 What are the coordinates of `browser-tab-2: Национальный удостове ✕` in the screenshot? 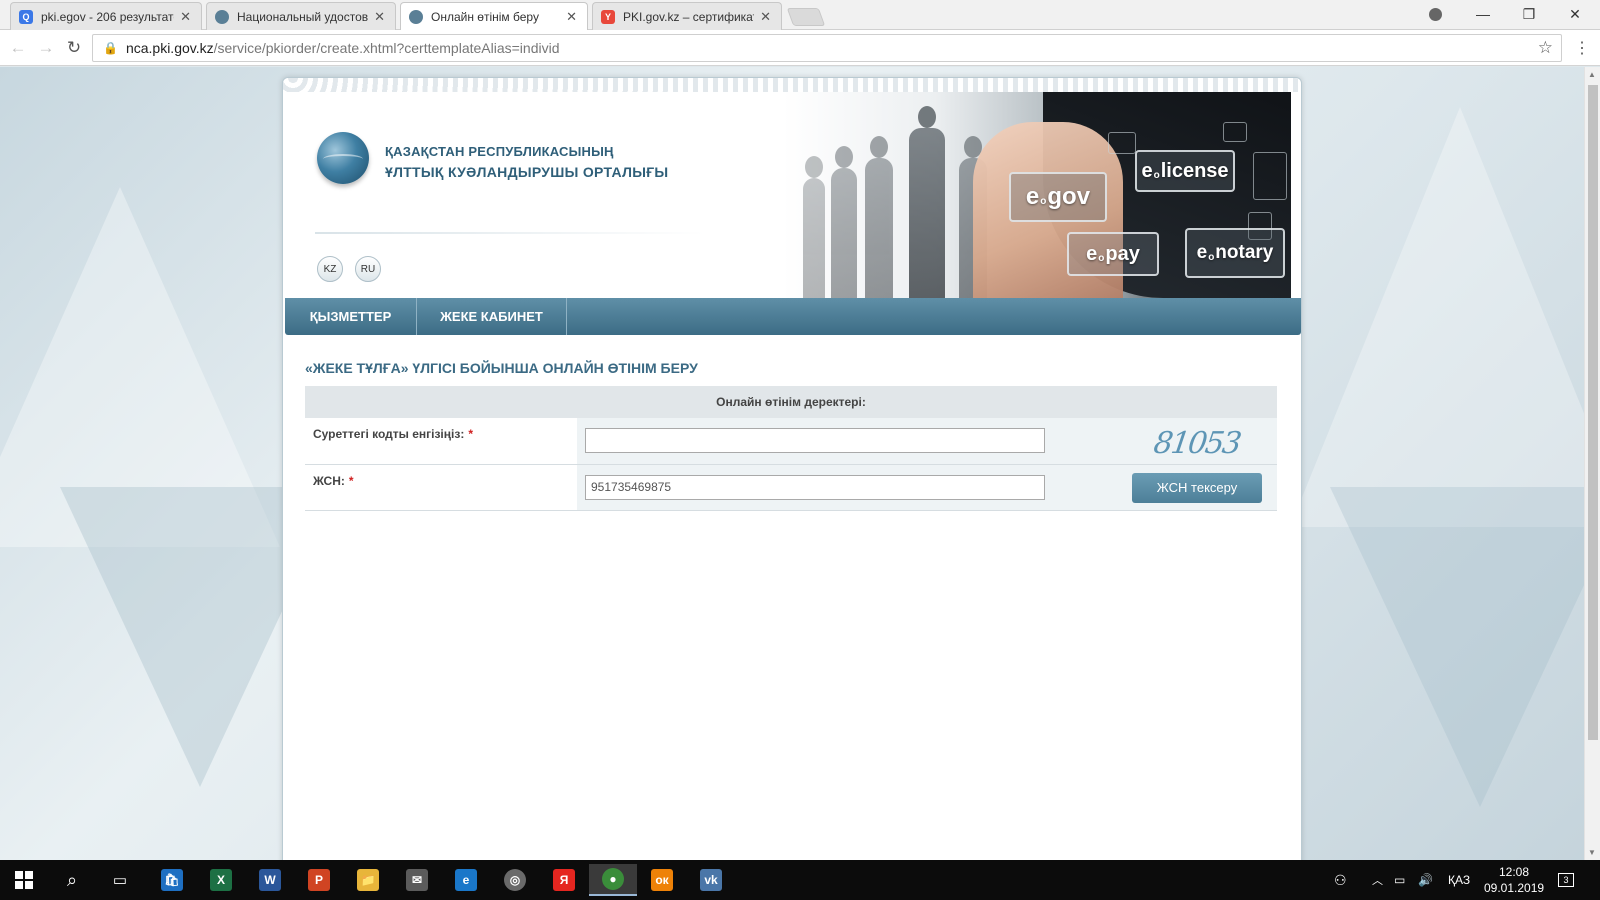 It's located at (301, 16).